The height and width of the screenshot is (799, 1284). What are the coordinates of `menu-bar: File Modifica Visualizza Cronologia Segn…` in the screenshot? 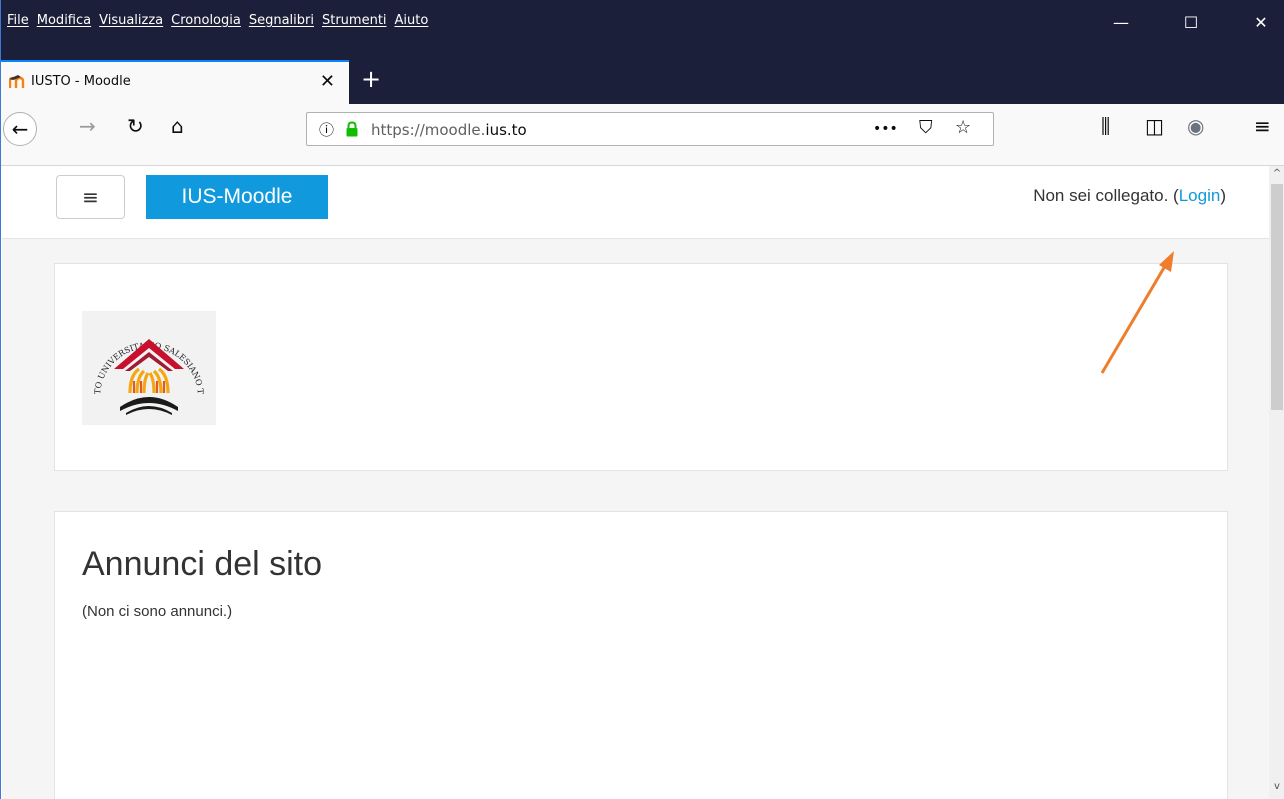 It's located at (221, 20).